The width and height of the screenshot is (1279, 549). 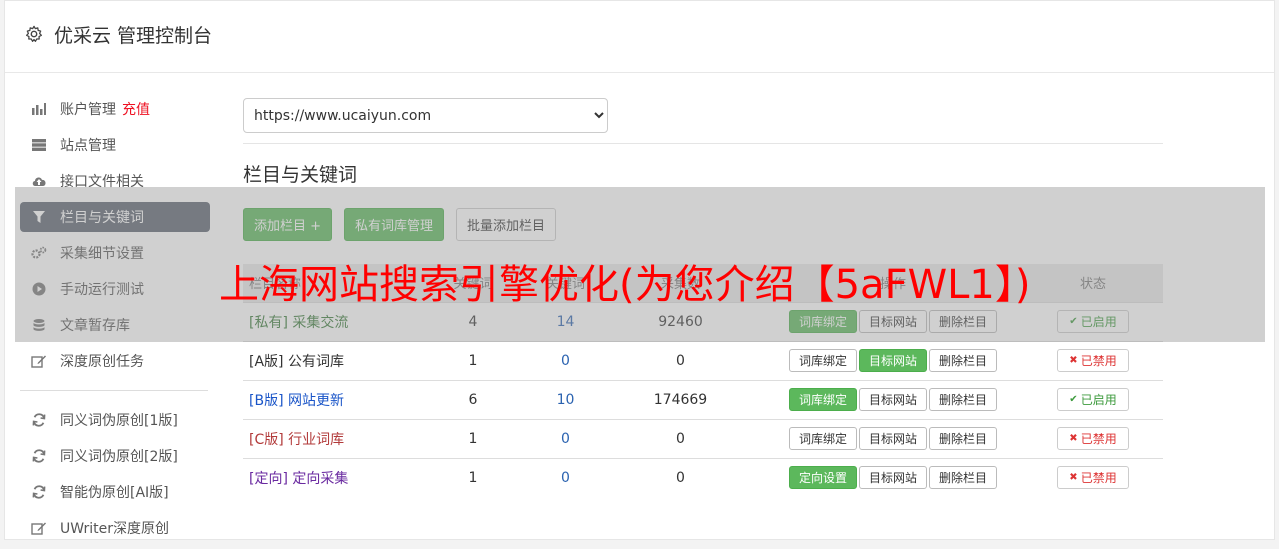 I want to click on sidebar-item-label: 智能伪原创[AI版], so click(x=114, y=493).